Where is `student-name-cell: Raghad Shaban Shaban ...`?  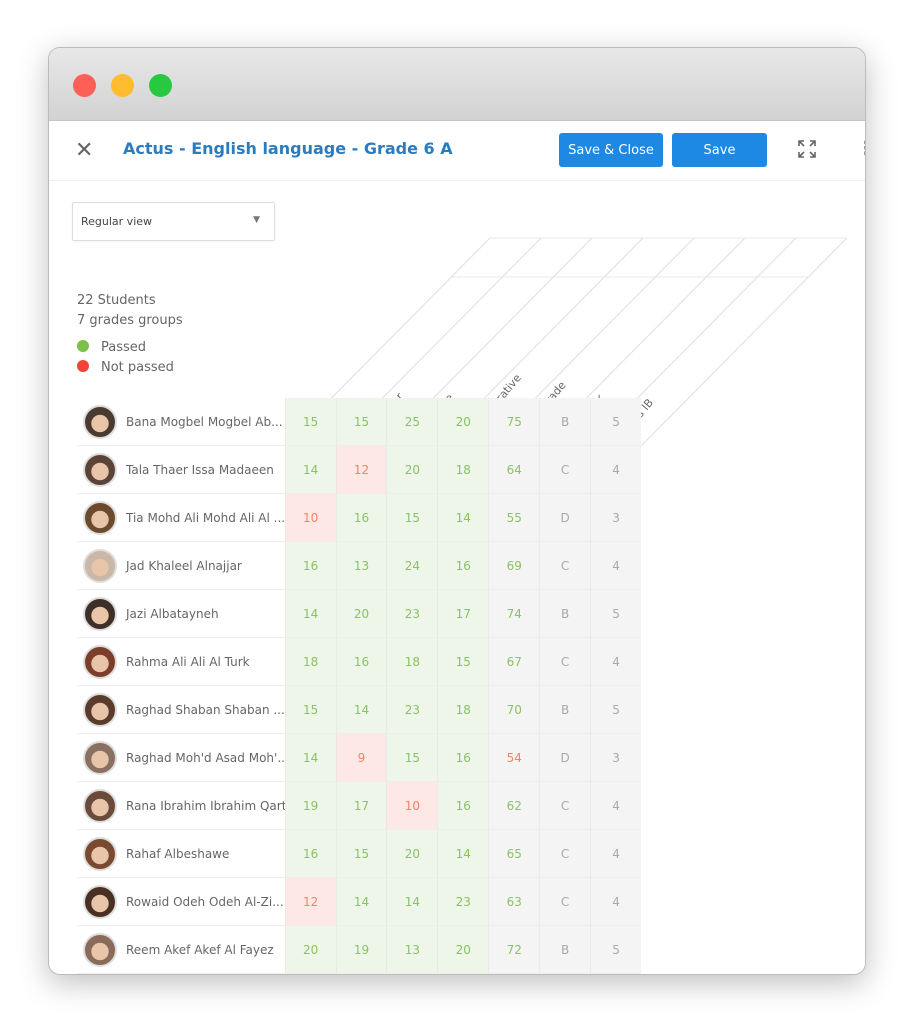
student-name-cell: Raghad Shaban Shaban ... is located at coordinates (181, 709).